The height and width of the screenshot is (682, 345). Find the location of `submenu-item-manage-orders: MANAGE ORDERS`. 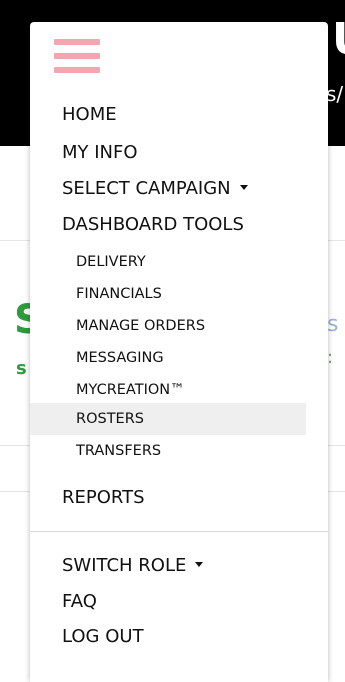

submenu-item-manage-orders: MANAGE ORDERS is located at coordinates (168, 326).